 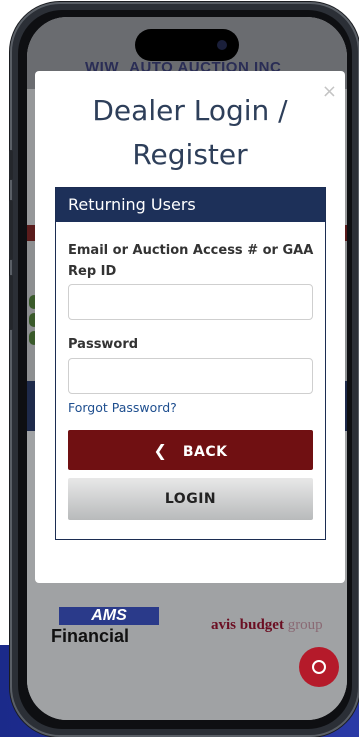 What do you see at coordinates (190, 302) in the screenshot?
I see `email-field` at bounding box center [190, 302].